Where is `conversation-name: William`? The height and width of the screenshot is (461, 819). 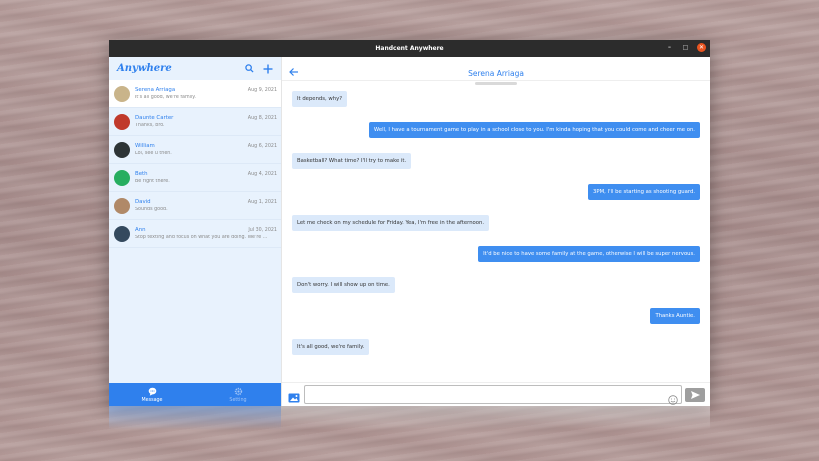 conversation-name: William is located at coordinates (145, 146).